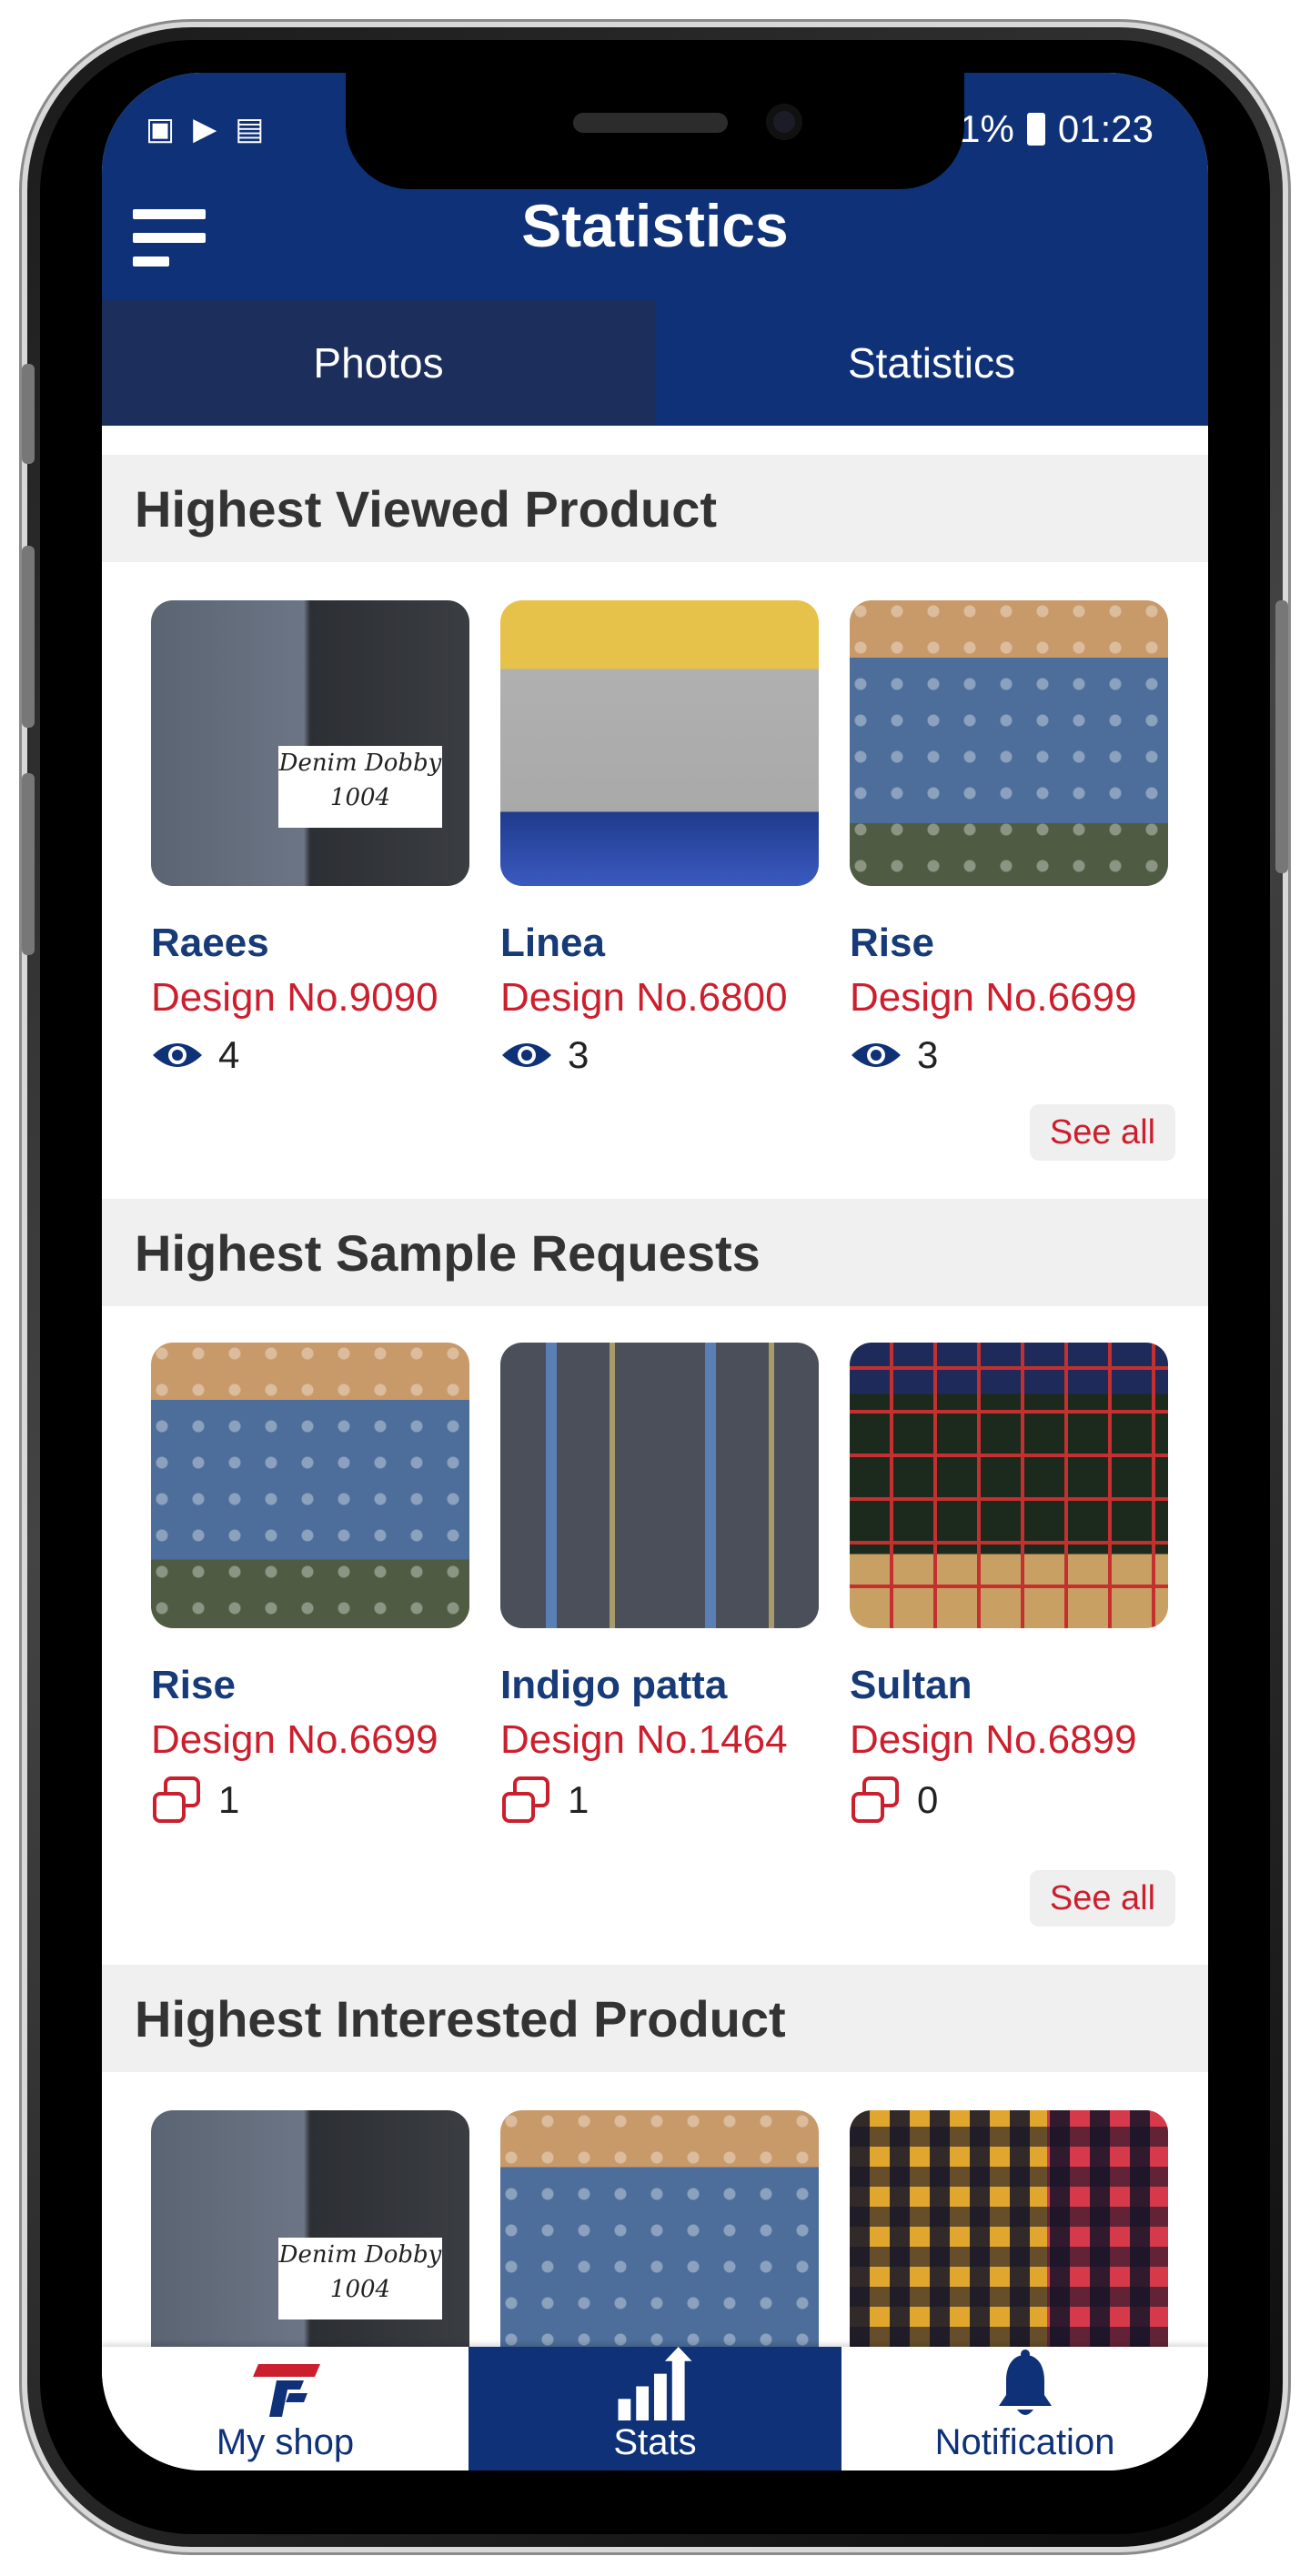 The width and height of the screenshot is (1310, 2576). What do you see at coordinates (250, 129) in the screenshot?
I see `file-notification-icon: ▤` at bounding box center [250, 129].